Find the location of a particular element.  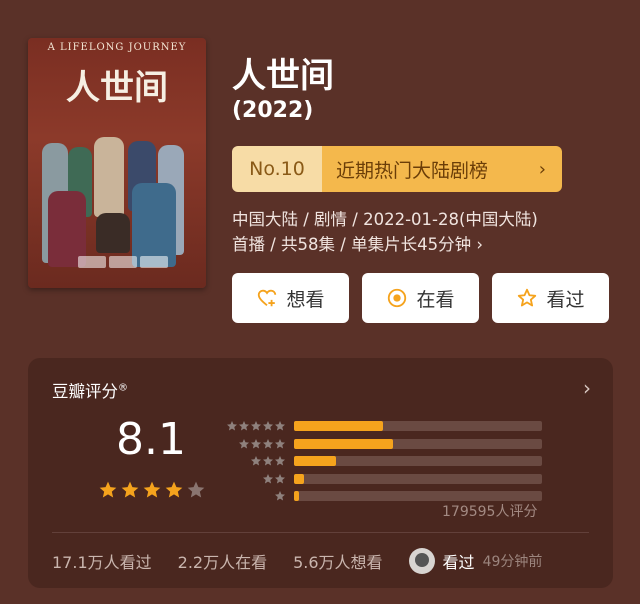

rating-stars is located at coordinates (152, 490).